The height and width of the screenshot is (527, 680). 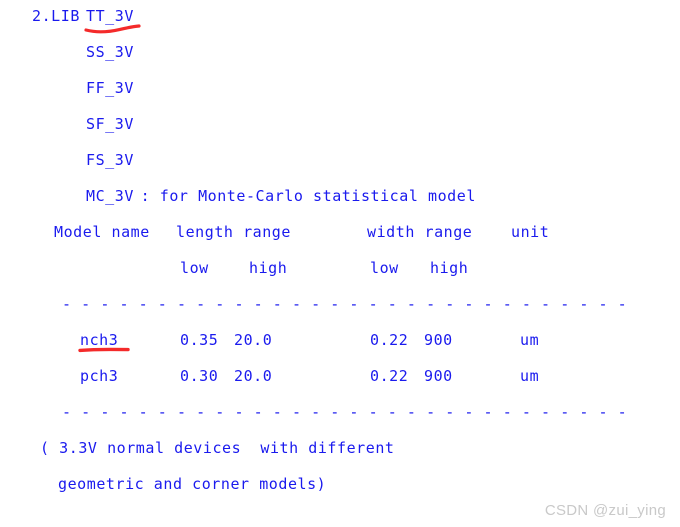 What do you see at coordinates (233, 232) in the screenshot?
I see `table-header-length-range: length range` at bounding box center [233, 232].